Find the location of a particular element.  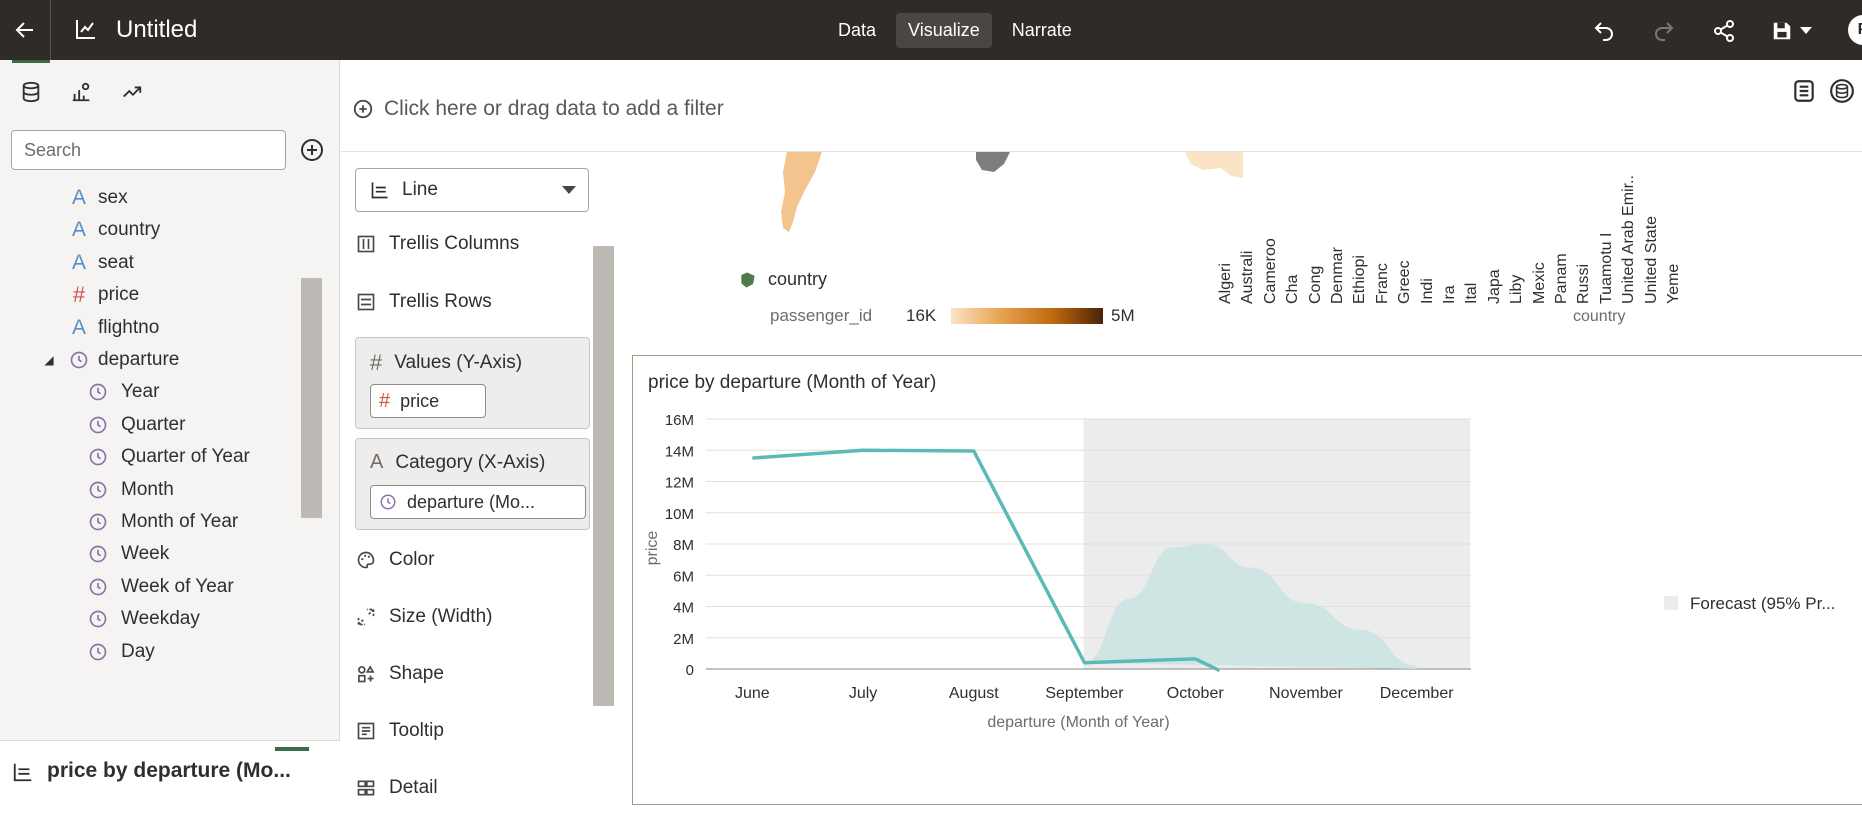

trellis-columns-icon is located at coordinates (366, 244).